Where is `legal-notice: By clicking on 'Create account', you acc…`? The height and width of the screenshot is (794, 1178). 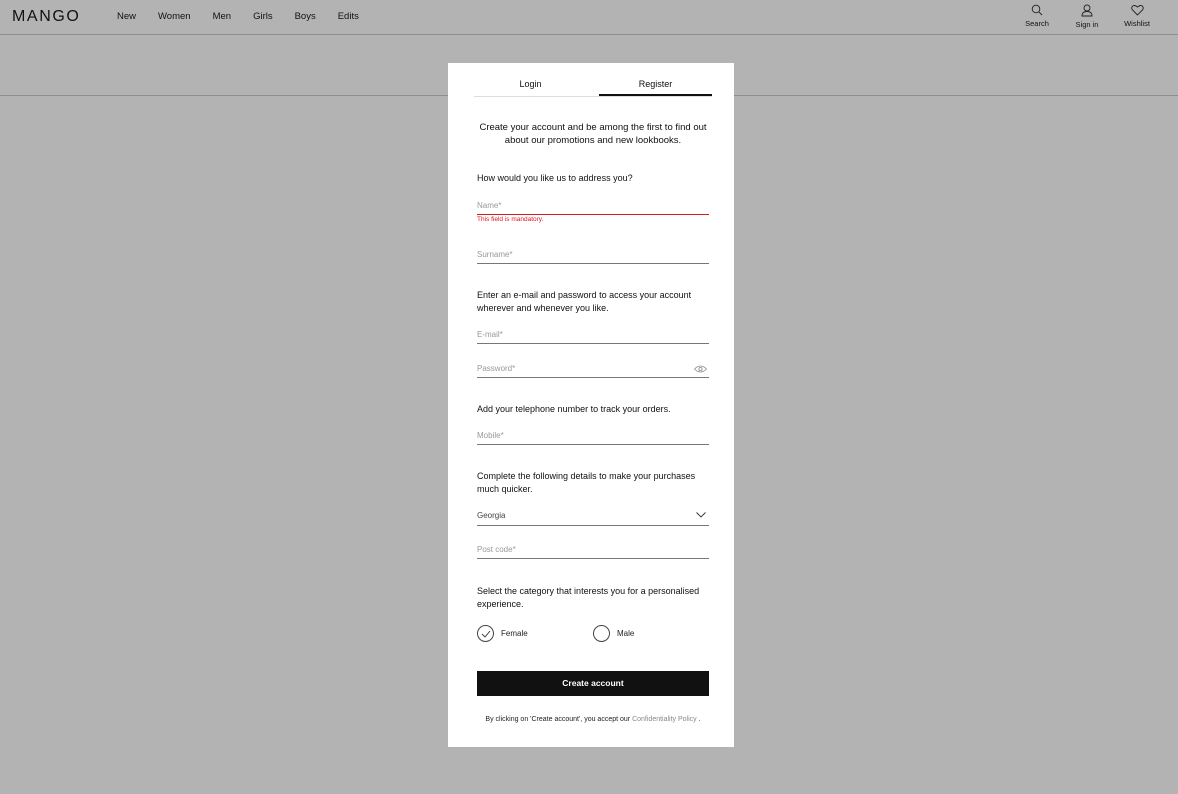
legal-notice: By clicking on 'Create account', you acc… is located at coordinates (593, 719).